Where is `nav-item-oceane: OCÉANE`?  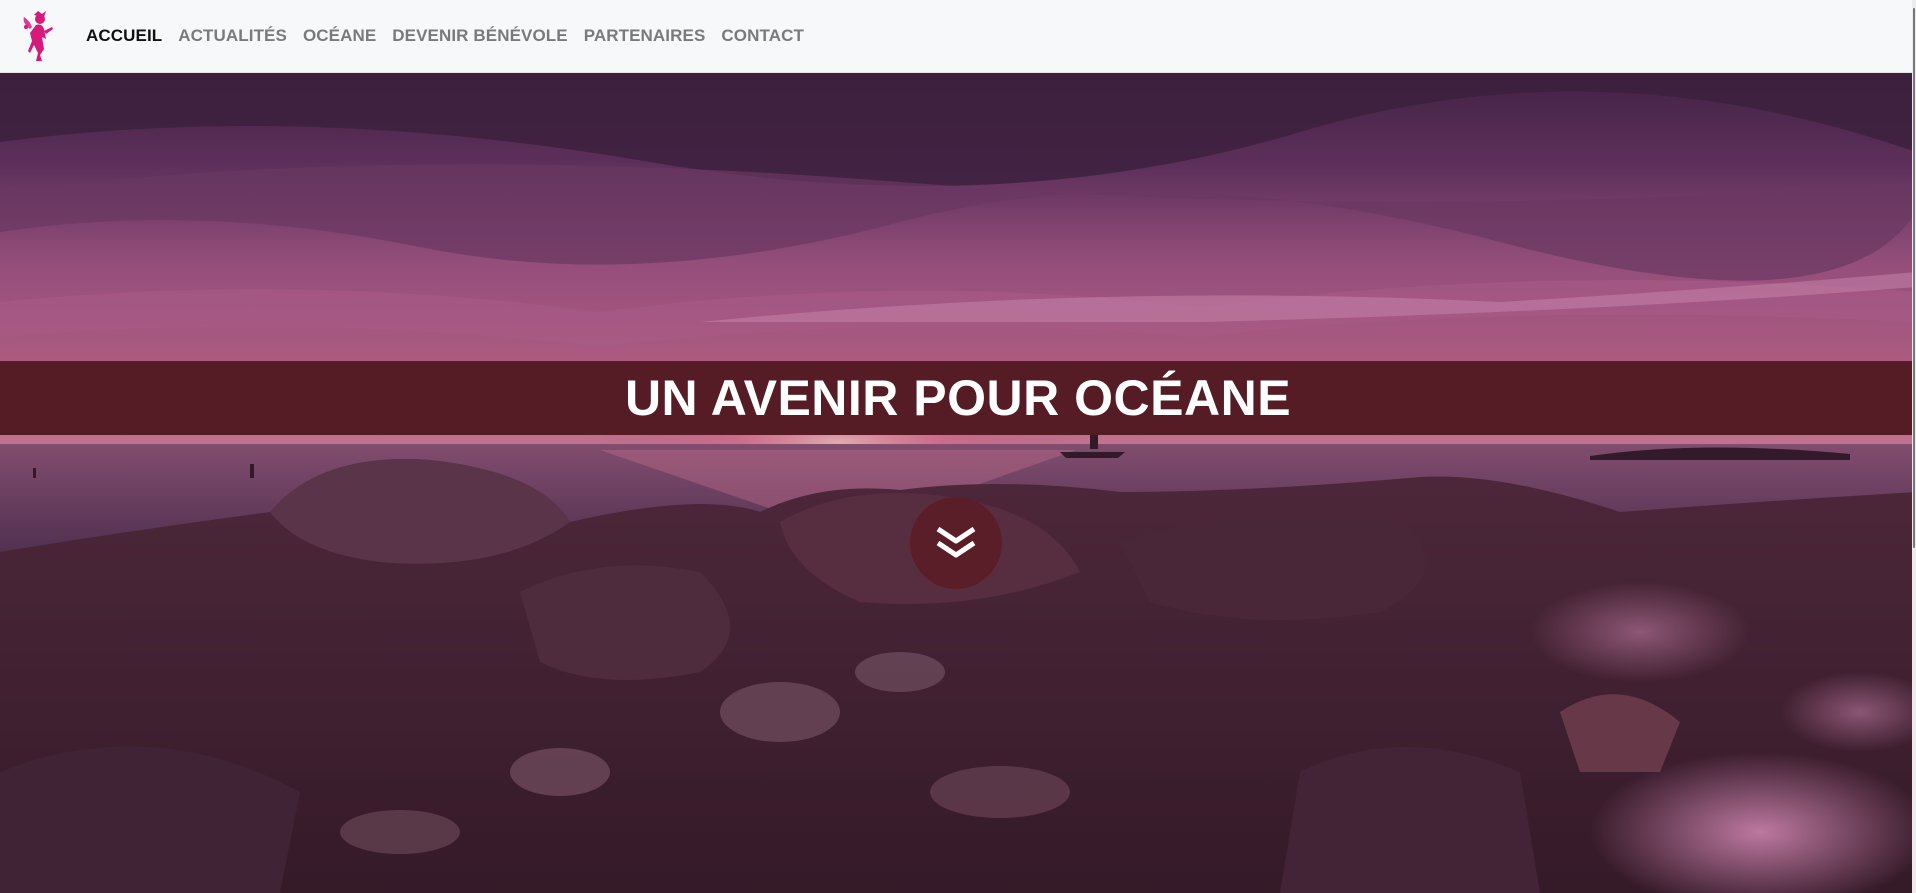 nav-item-oceane: OCÉANE is located at coordinates (339, 36).